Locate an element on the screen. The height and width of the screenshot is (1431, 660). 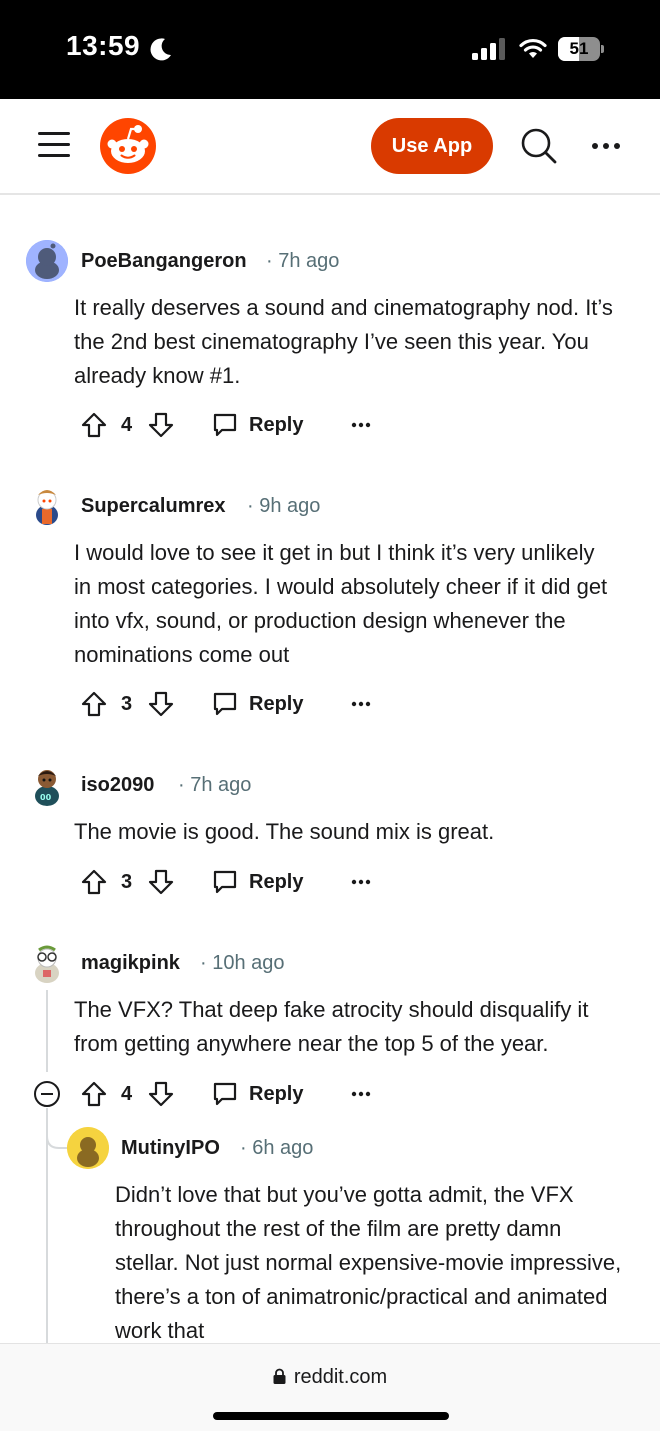
comment-author: MutinyIPO is located at coordinates (170, 1148).